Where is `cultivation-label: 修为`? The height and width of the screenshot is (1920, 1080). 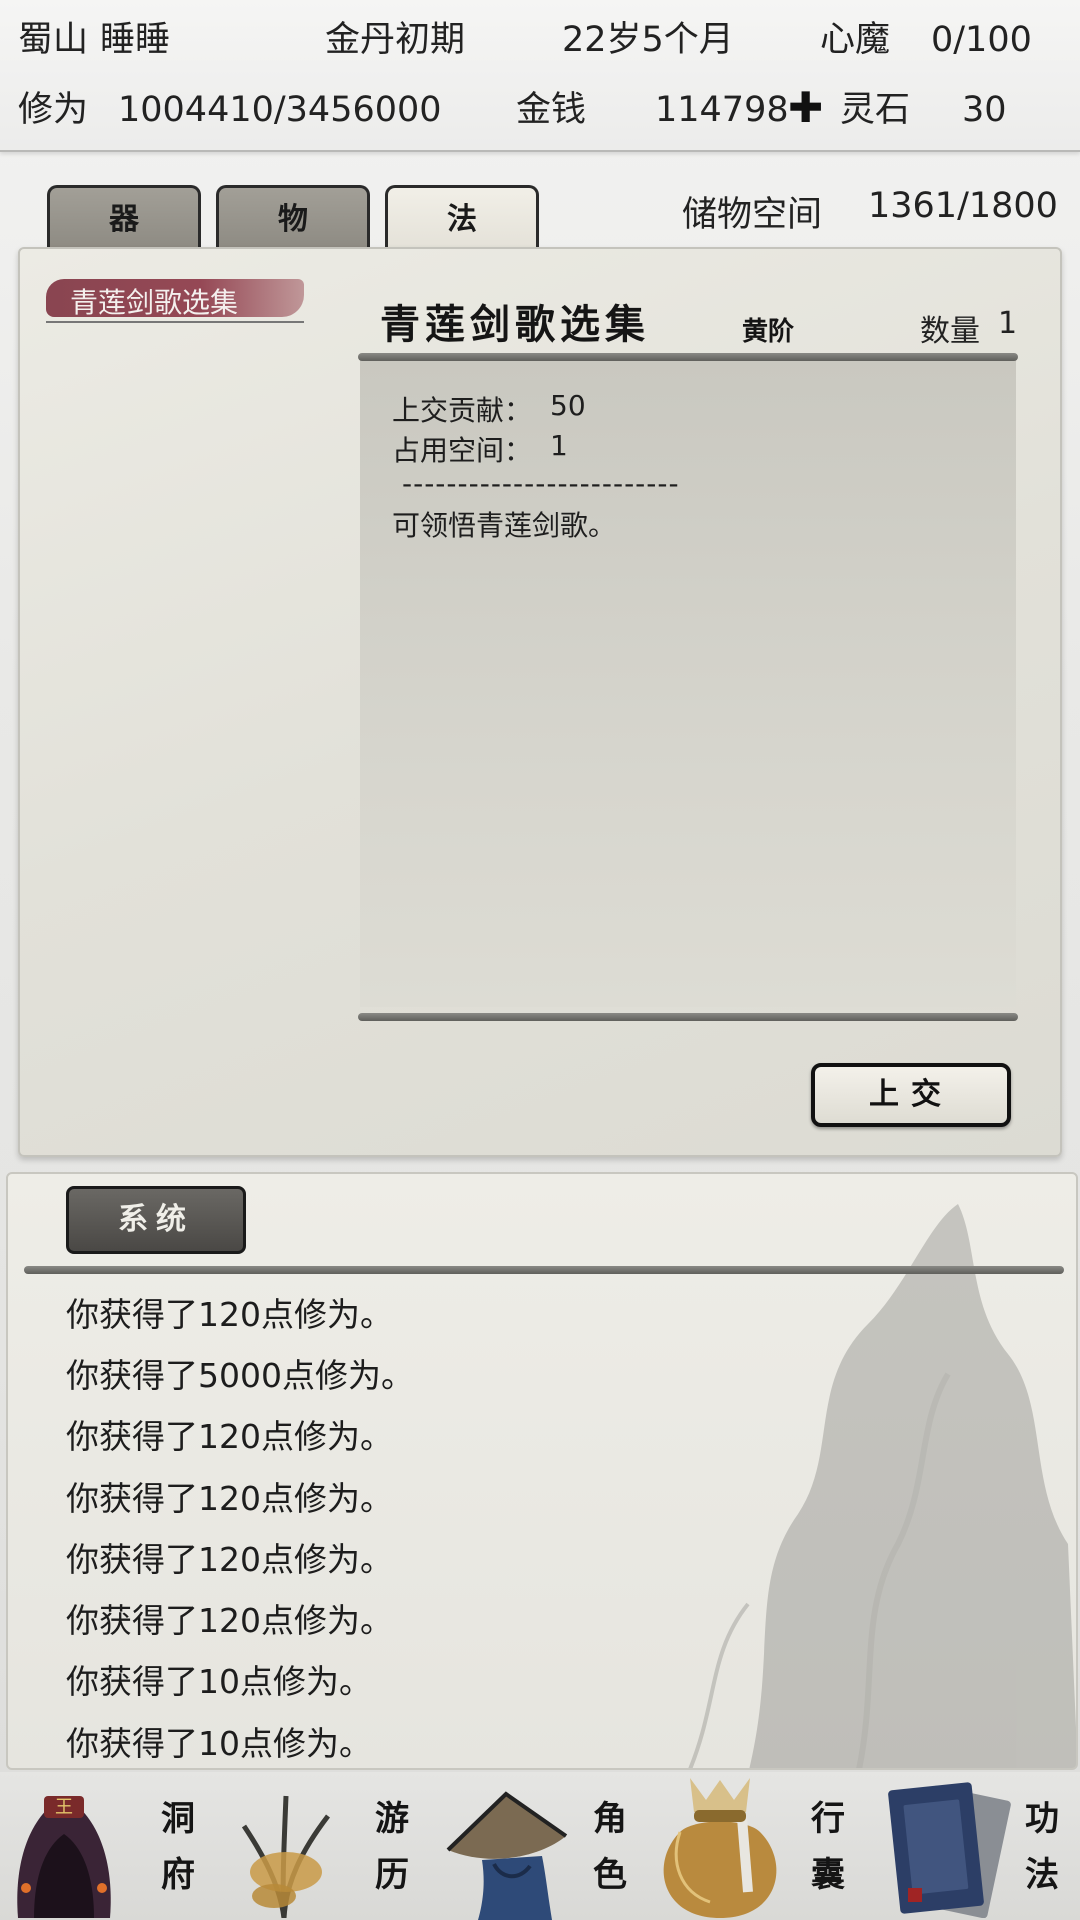 cultivation-label: 修为 is located at coordinates (53, 110).